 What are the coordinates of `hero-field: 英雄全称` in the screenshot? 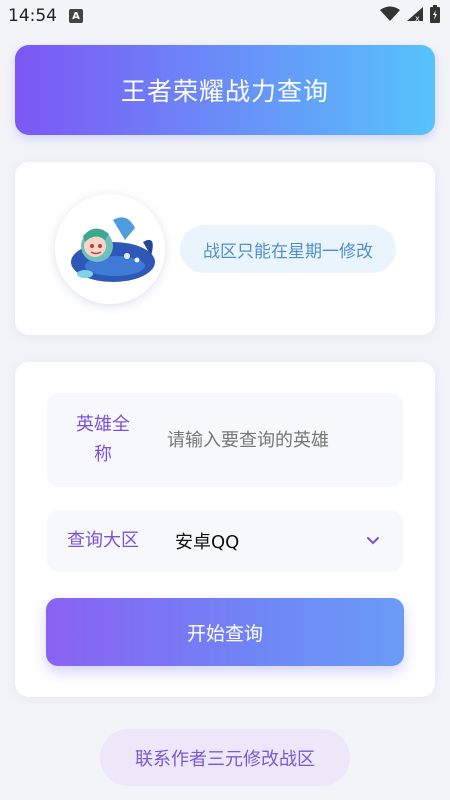 It's located at (225, 440).